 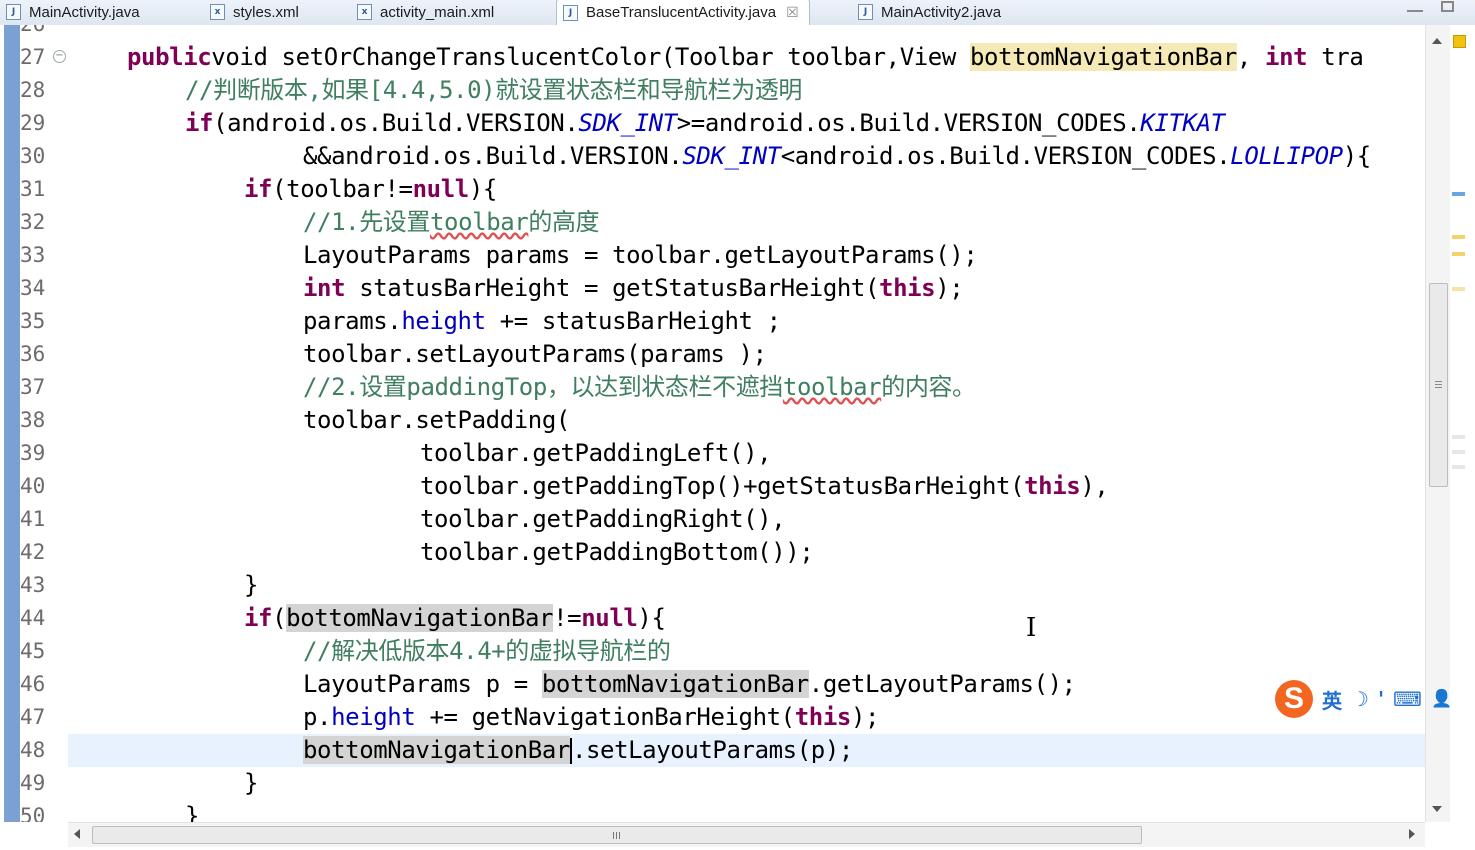 I want to click on line-number: 41, so click(x=33, y=519).